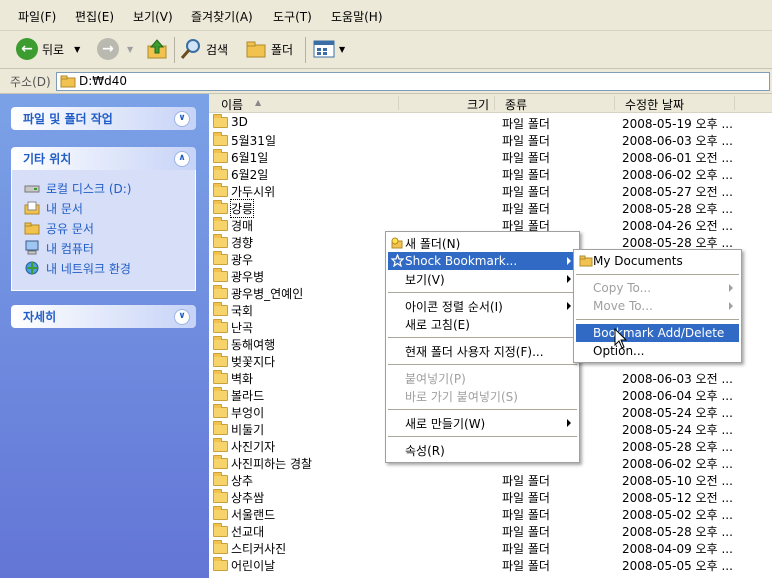 This screenshot has width=772, height=578. Describe the element at coordinates (157, 49) in the screenshot. I see `up-folder-button` at that location.